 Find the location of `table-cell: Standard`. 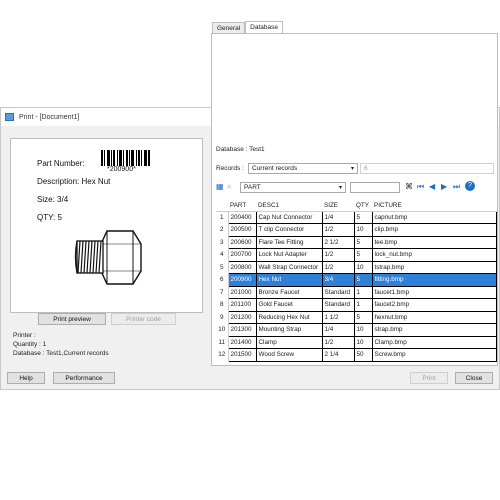

table-cell: Standard is located at coordinates (338, 292).